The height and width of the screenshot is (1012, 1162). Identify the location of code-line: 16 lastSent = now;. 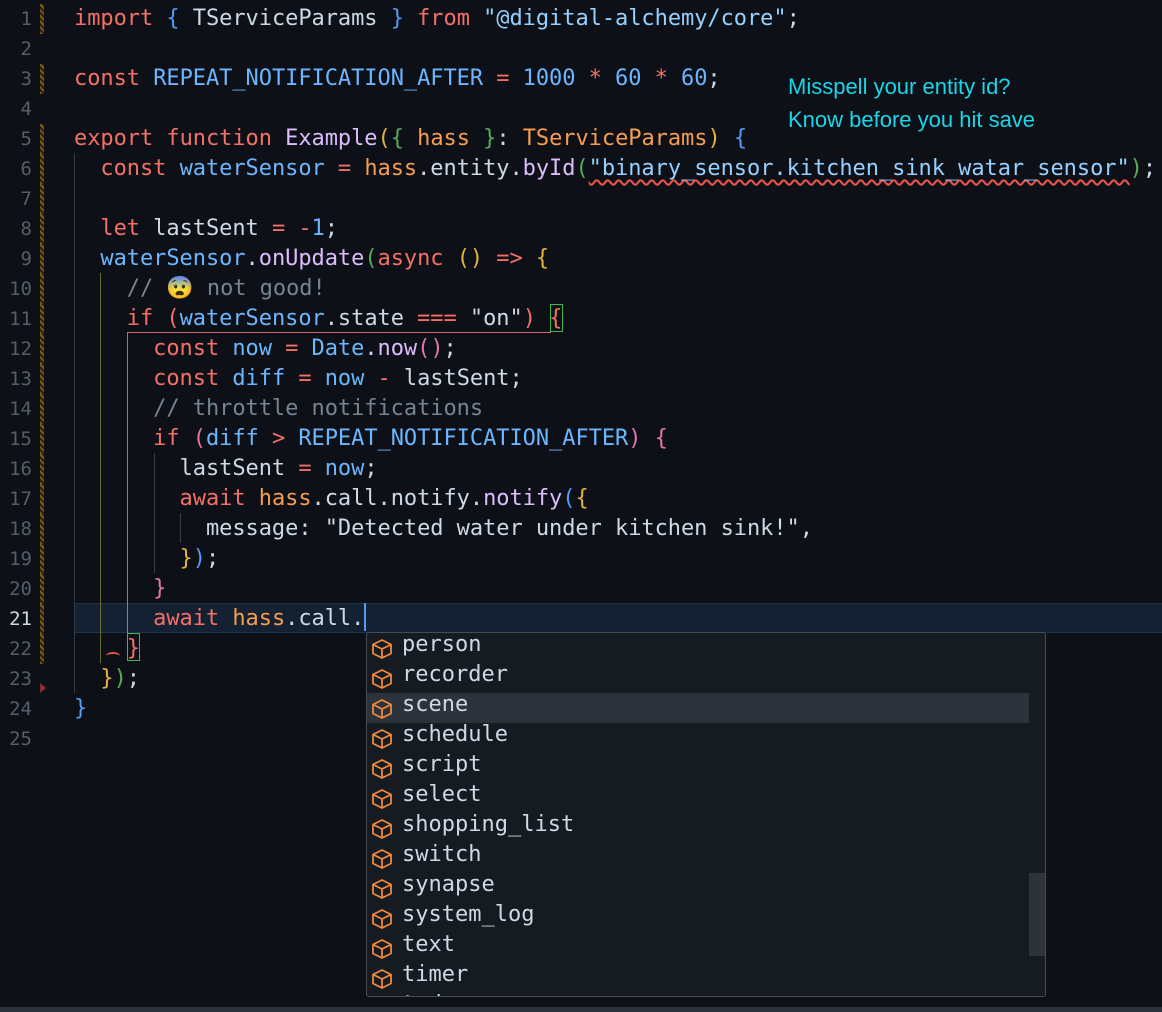
(581, 469).